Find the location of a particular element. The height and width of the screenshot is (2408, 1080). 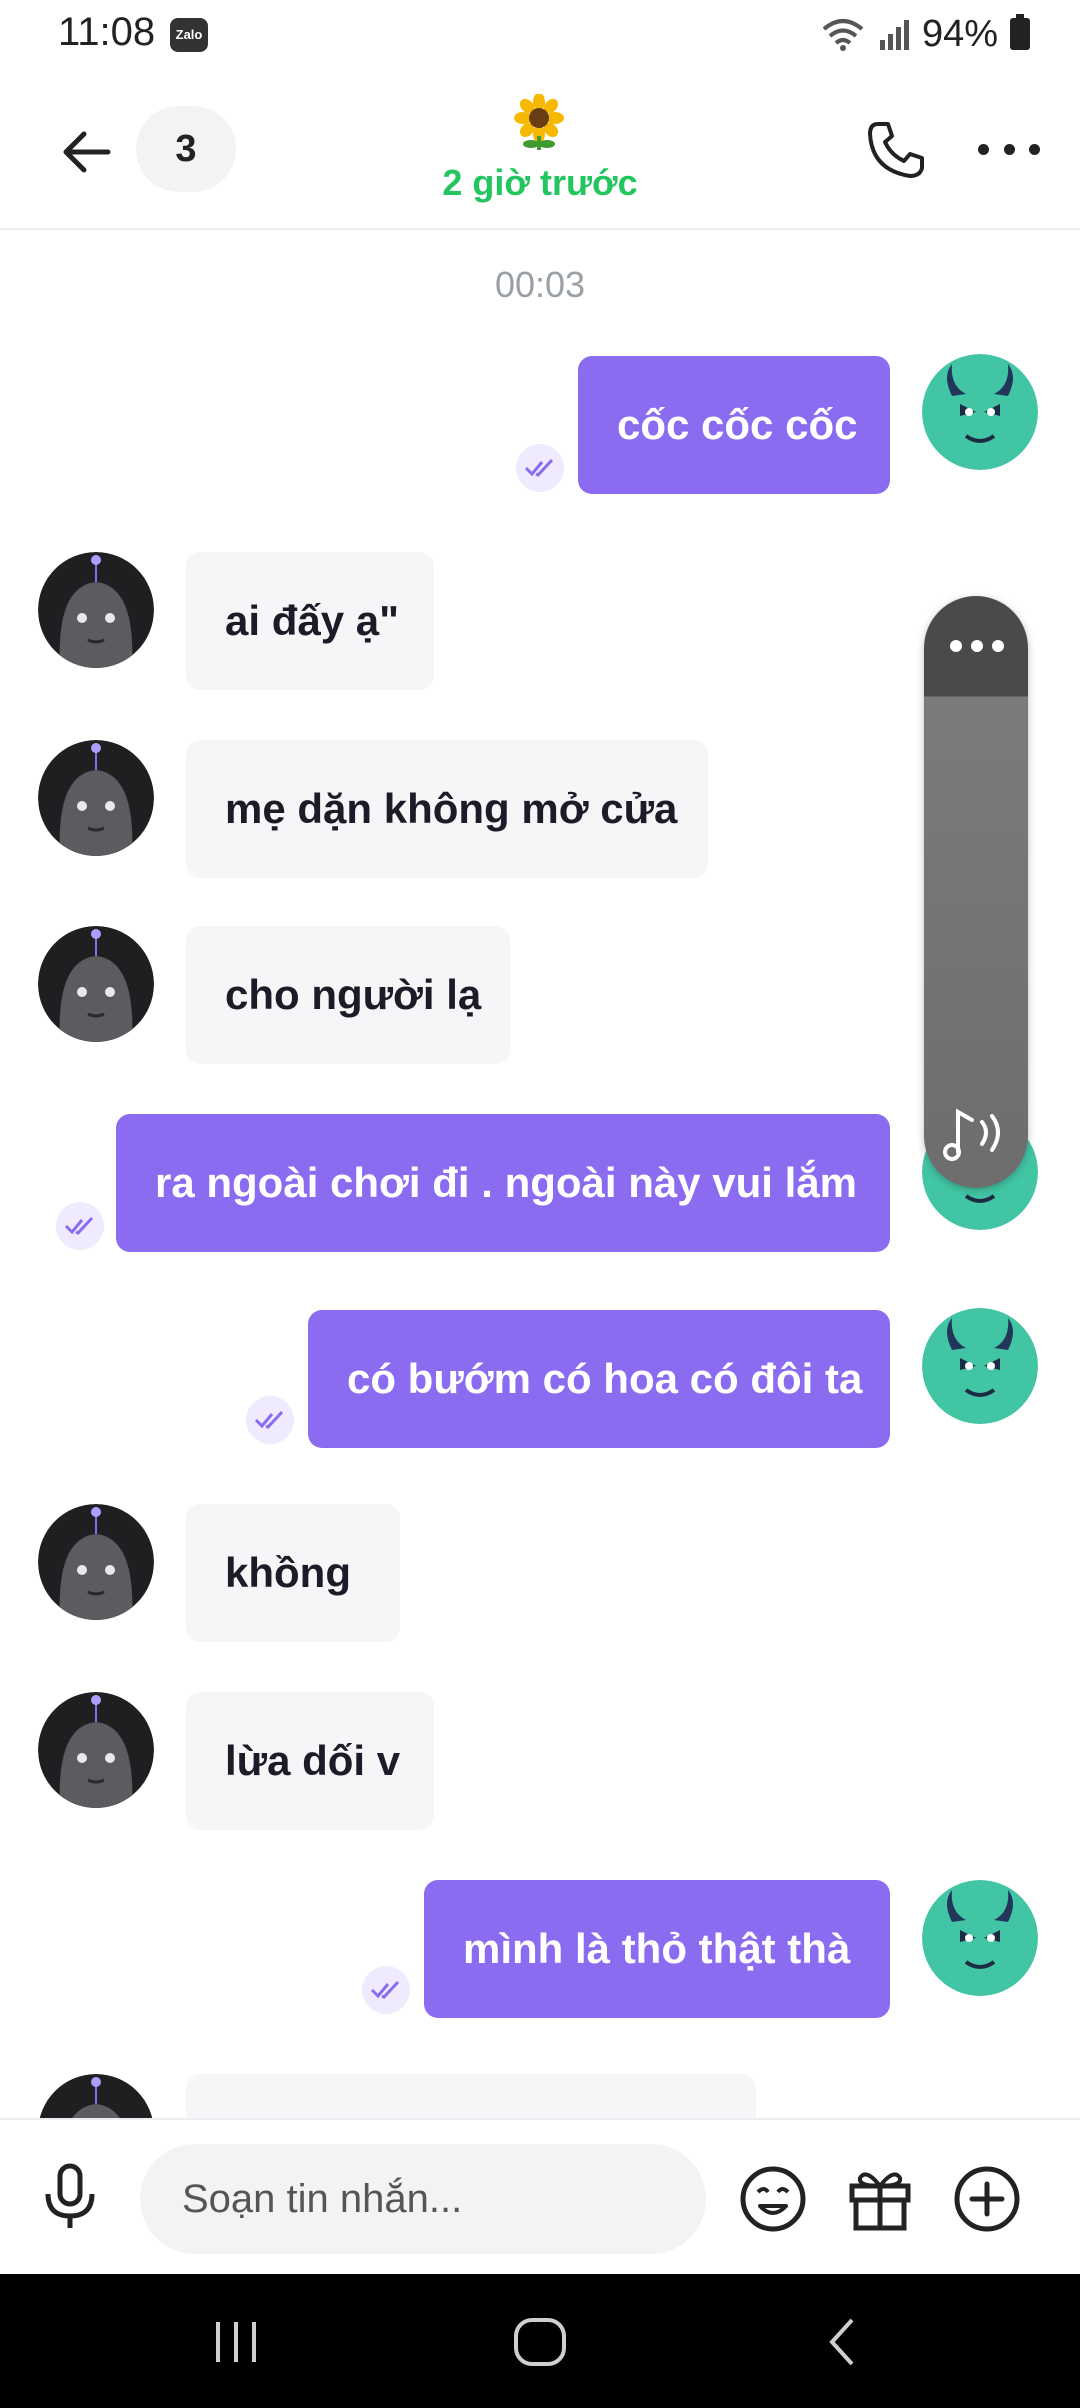

back-nav-icon is located at coordinates (842, 2342).